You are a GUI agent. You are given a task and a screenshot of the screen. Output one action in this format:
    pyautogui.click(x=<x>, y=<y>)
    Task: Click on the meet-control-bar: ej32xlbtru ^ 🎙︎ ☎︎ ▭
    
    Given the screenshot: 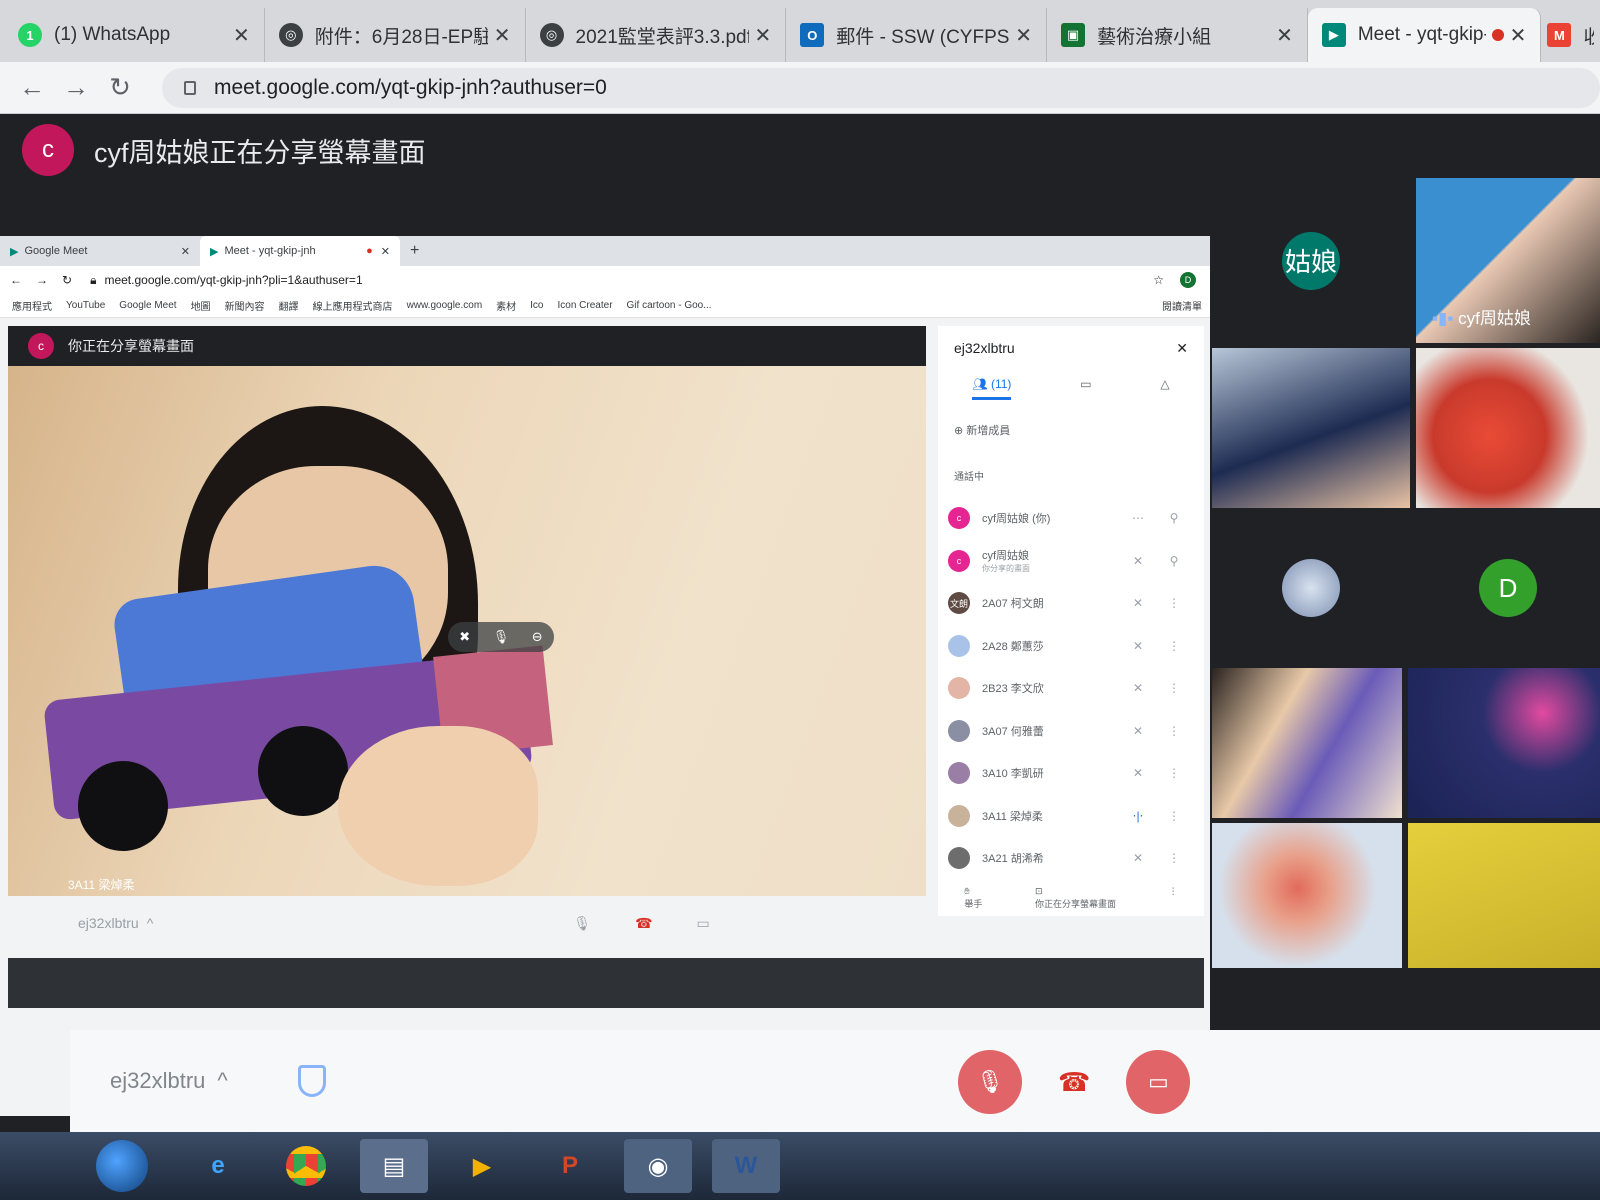 What is the action you would take?
    pyautogui.click(x=835, y=1081)
    